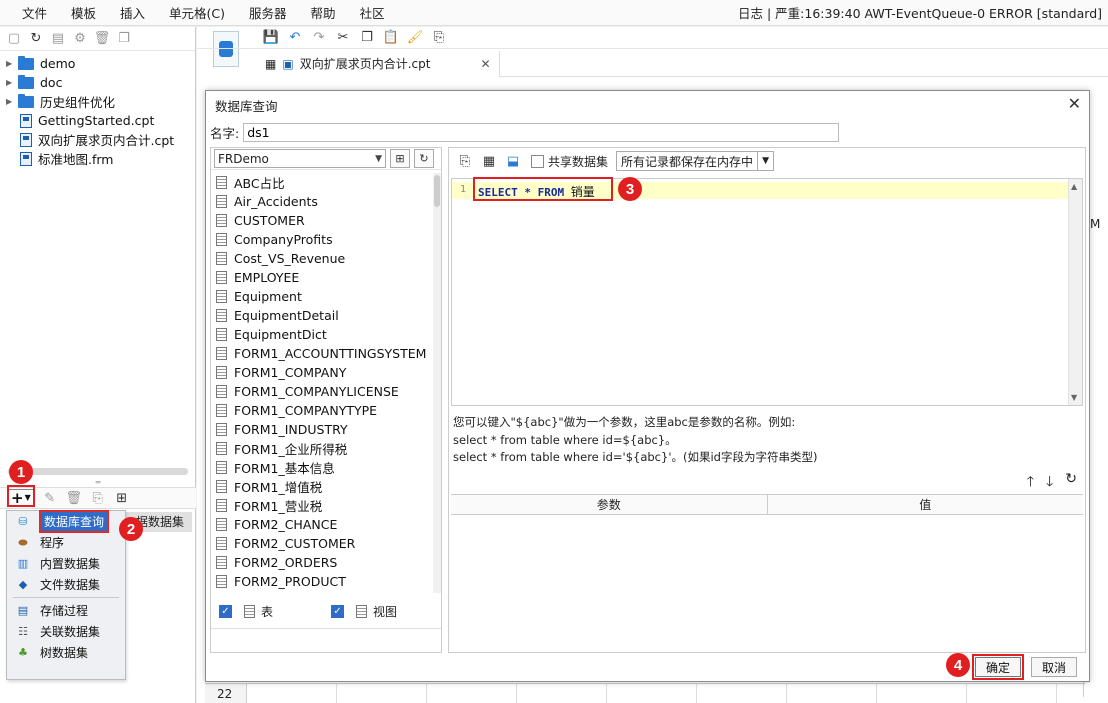 The height and width of the screenshot is (703, 1108). I want to click on table-item: FORM1_增值税, so click(322, 486).